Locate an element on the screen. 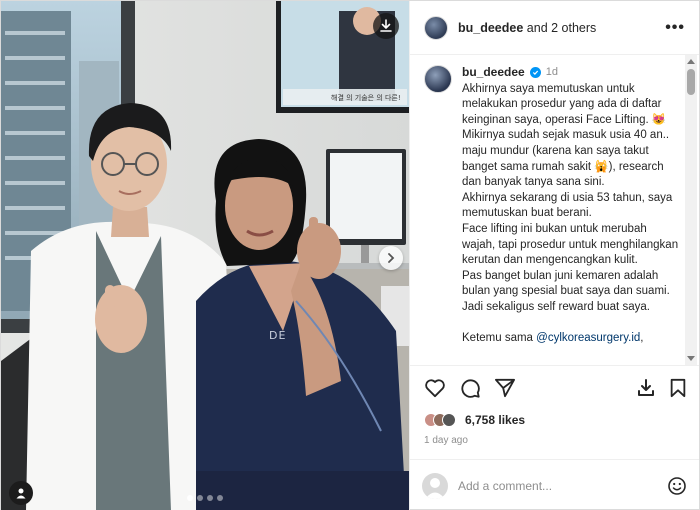 The height and width of the screenshot is (510, 700). chevron-right-icon is located at coordinates (391, 258).